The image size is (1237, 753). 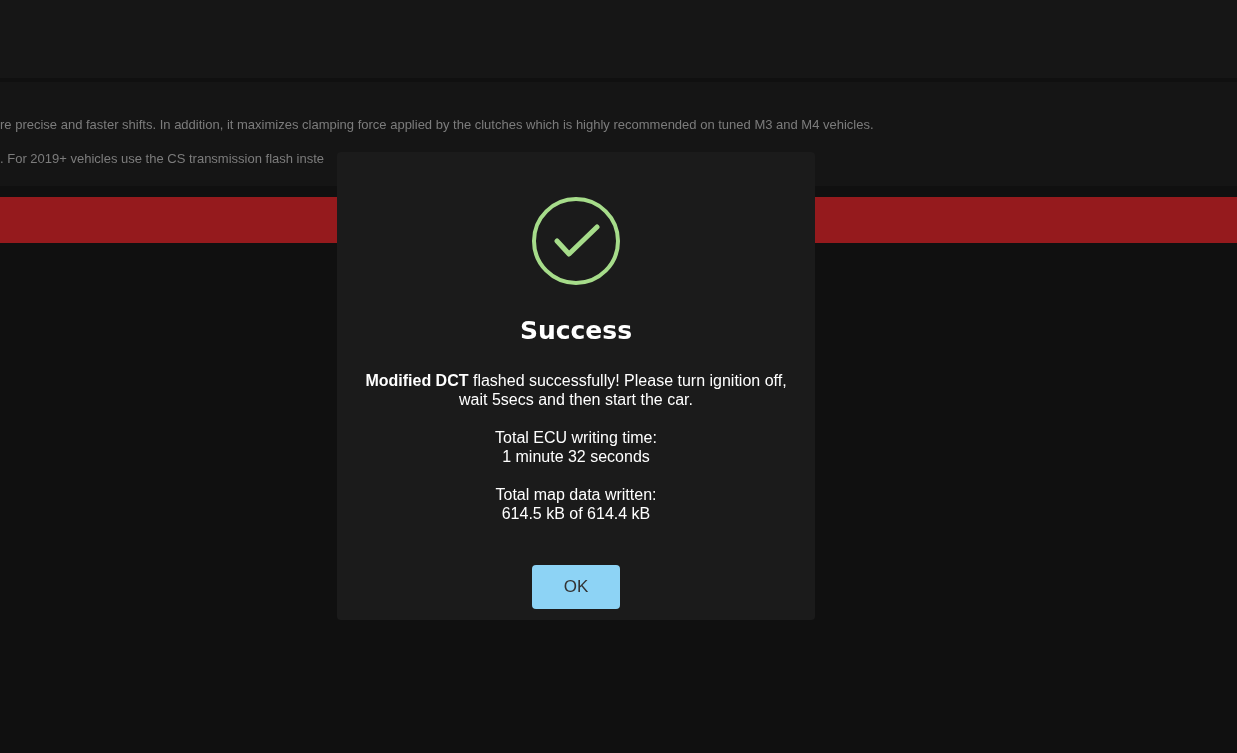 What do you see at coordinates (576, 330) in the screenshot?
I see `dialog-title: Success` at bounding box center [576, 330].